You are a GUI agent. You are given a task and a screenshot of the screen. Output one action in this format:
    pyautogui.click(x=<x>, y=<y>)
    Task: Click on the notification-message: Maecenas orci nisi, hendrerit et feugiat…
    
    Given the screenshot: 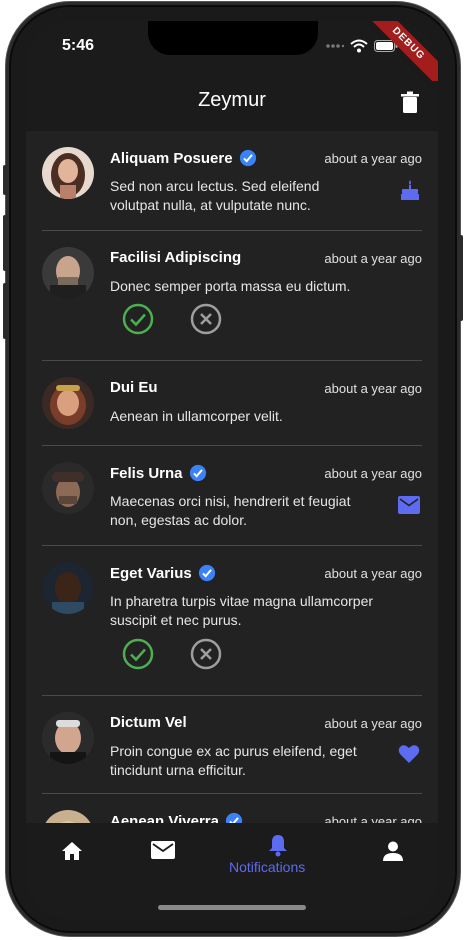 What is the action you would take?
    pyautogui.click(x=230, y=510)
    